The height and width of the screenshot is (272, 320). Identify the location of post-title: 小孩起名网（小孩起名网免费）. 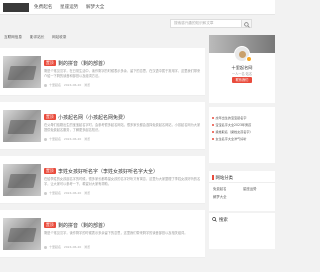
(93, 117).